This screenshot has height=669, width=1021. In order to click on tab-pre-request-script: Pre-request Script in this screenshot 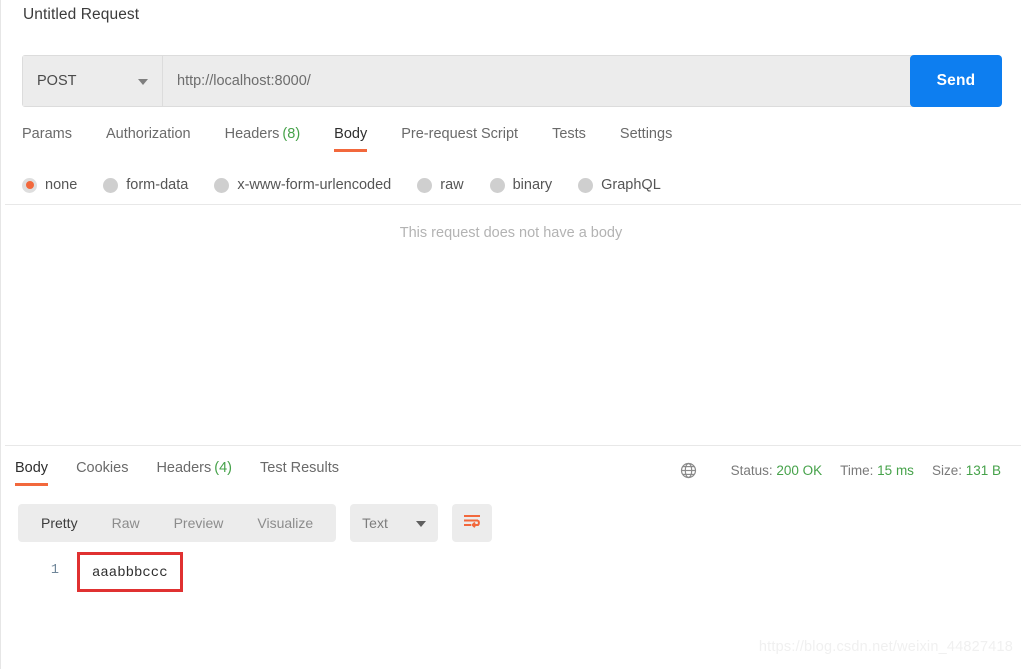, I will do `click(459, 138)`.